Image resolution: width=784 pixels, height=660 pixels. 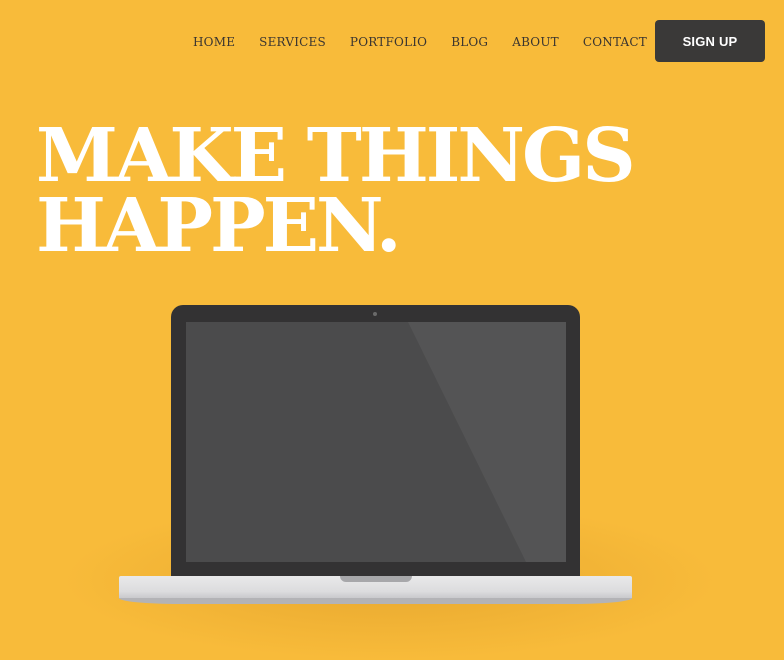 What do you see at coordinates (710, 41) in the screenshot?
I see `sign-up-button: SIGN UP` at bounding box center [710, 41].